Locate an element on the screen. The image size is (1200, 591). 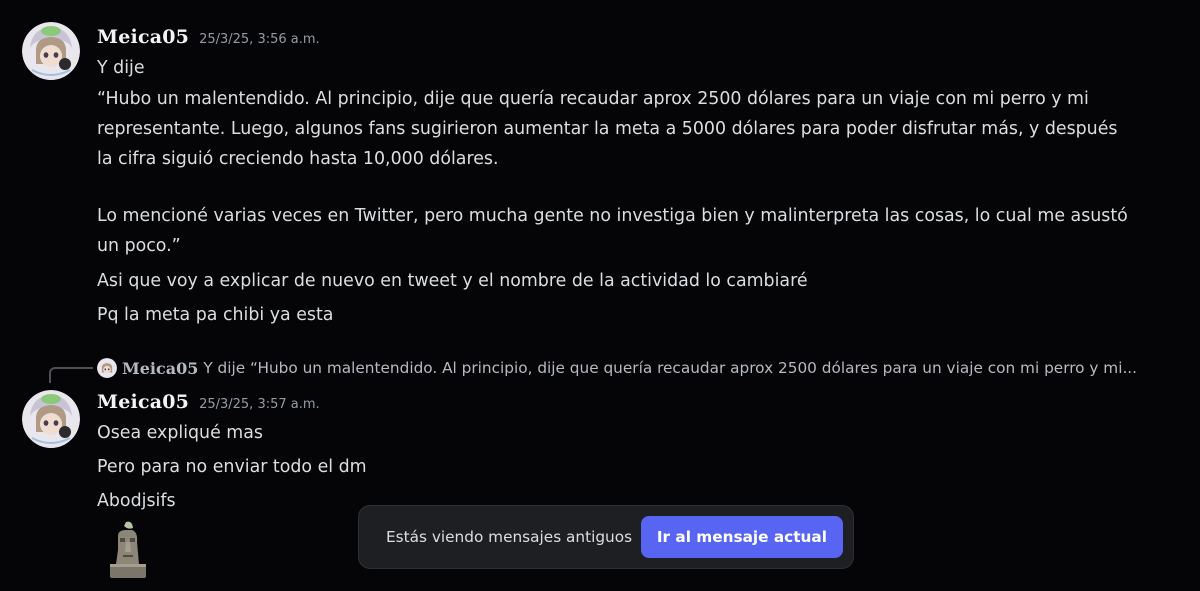
jump-to-present-button: Ir al mensaje actual is located at coordinates (741, 537).